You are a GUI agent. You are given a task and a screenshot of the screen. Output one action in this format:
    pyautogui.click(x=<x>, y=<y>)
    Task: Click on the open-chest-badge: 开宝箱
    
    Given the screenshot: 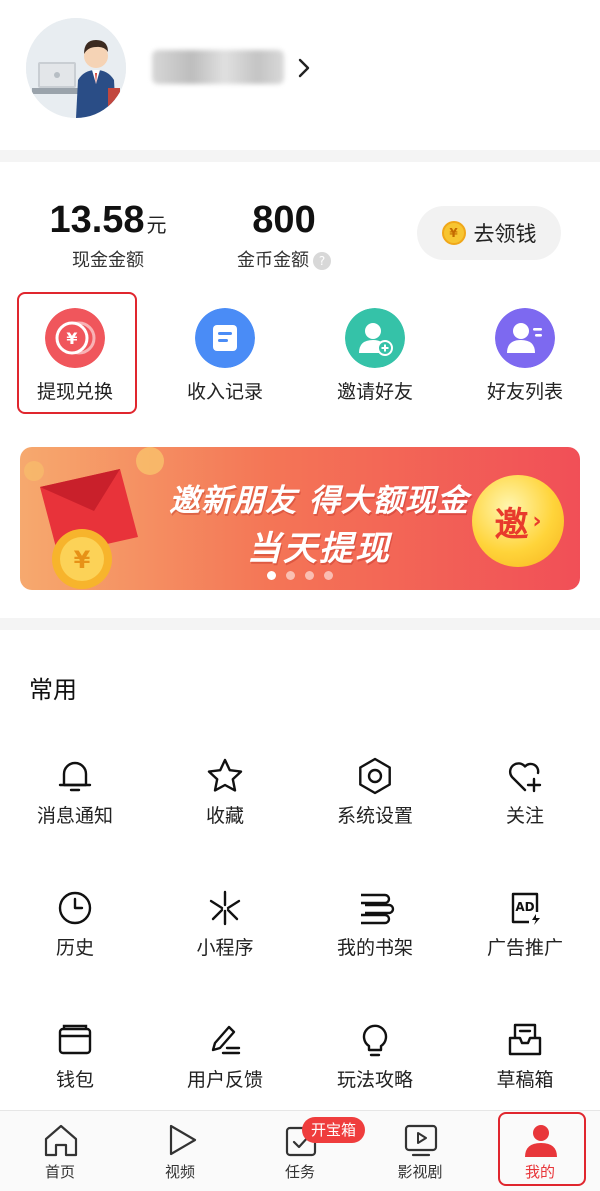 What is the action you would take?
    pyautogui.click(x=334, y=1130)
    